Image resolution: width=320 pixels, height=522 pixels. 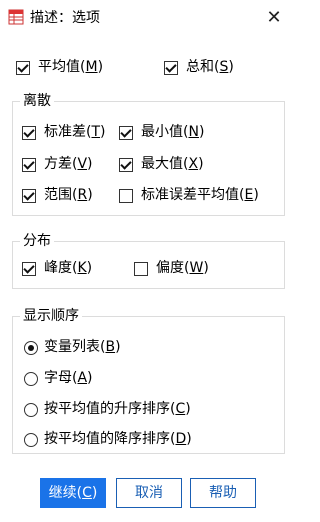 I want to click on ascending-means-label: 按平均值的升序排序(C), so click(x=117, y=409).